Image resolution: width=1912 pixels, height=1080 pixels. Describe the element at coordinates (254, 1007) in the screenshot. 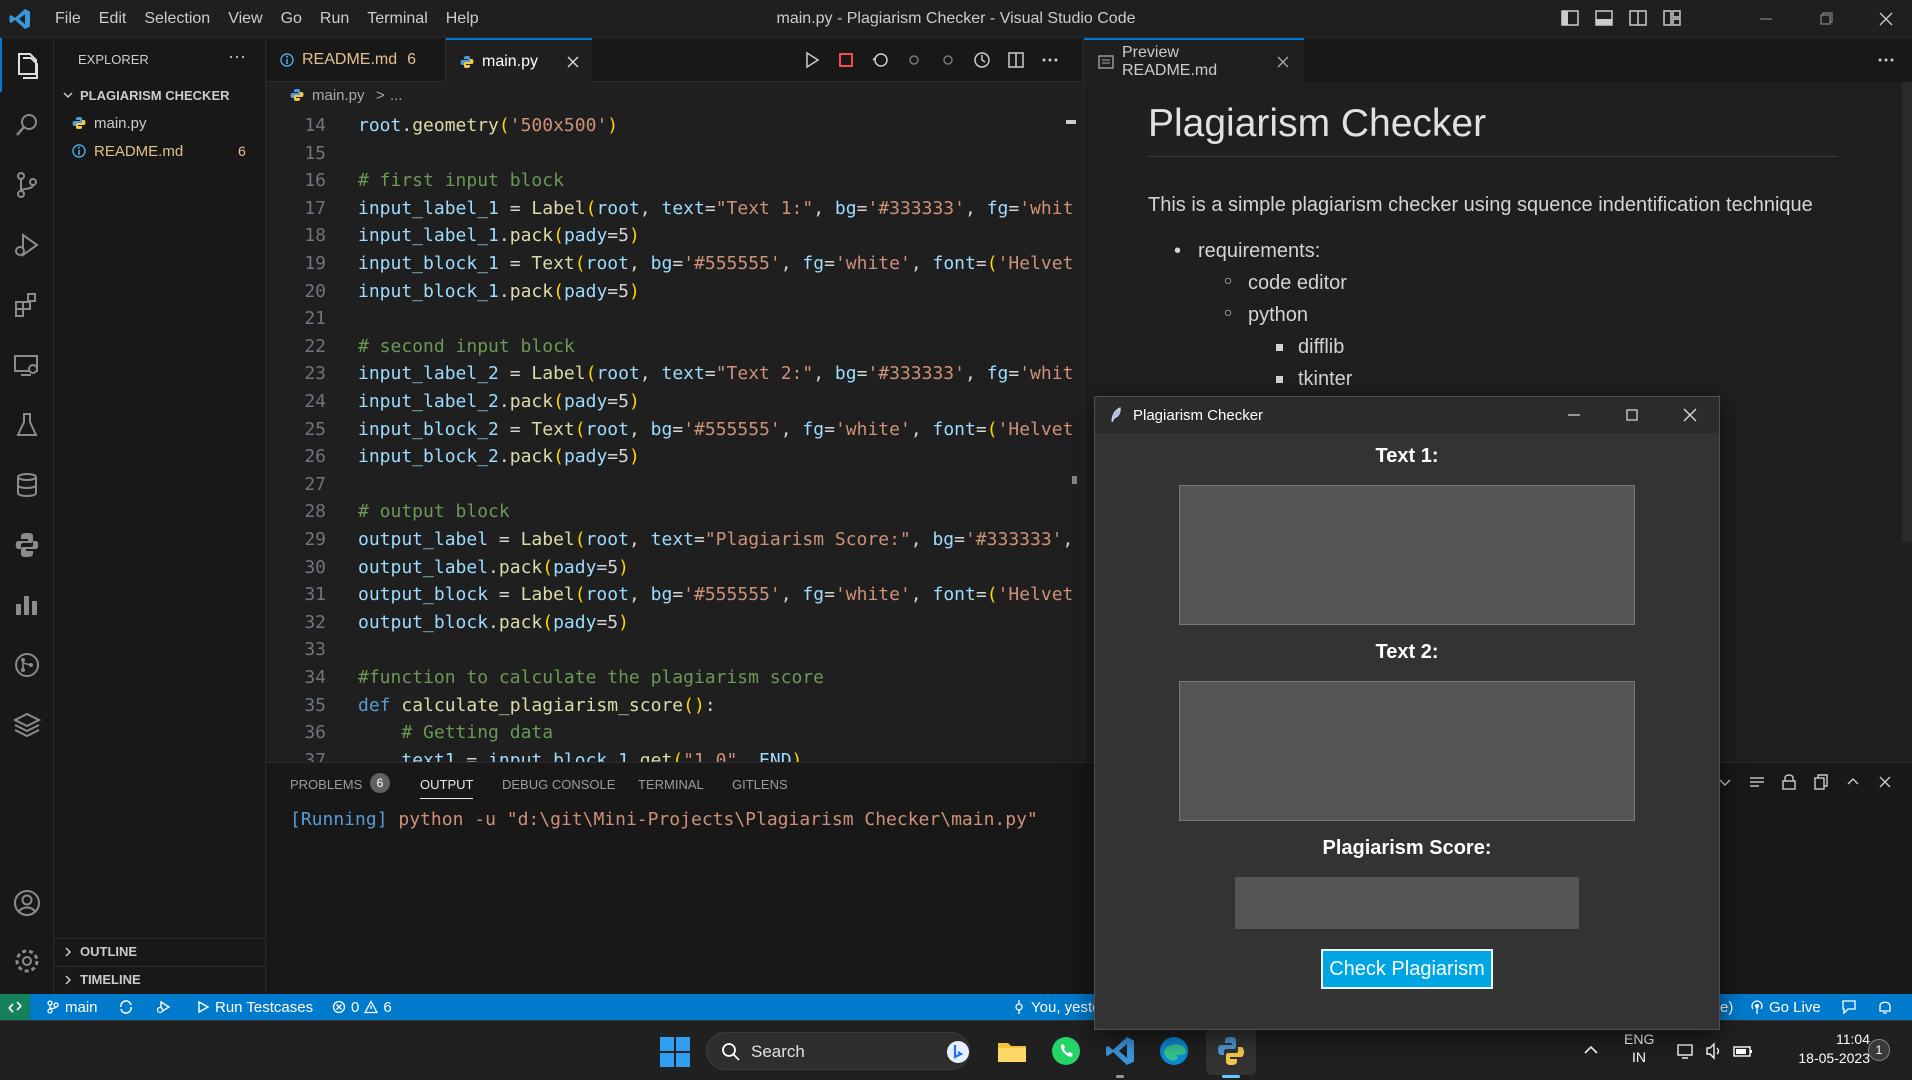

I see `run-testcases-button: Run Testcases` at that location.